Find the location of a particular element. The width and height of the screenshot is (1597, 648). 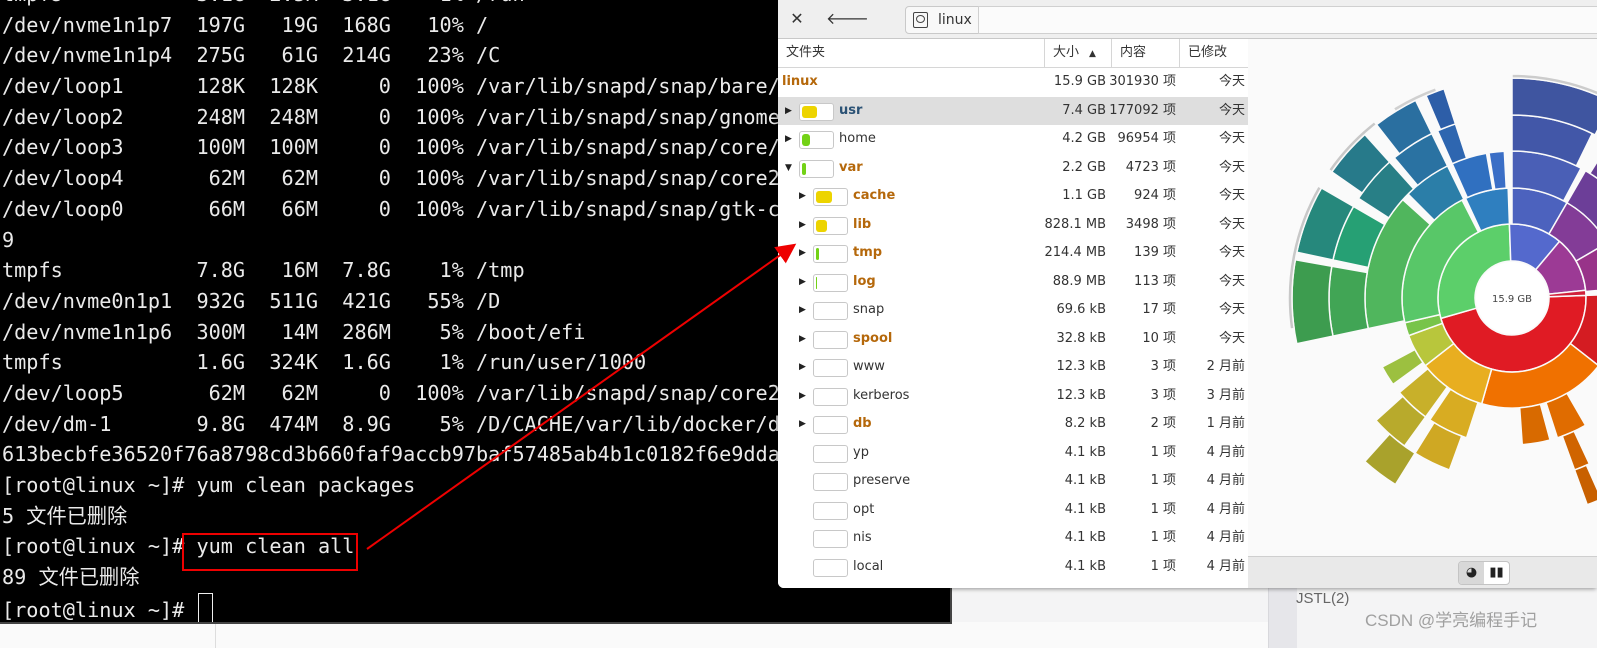

column-folder: 文件夹 is located at coordinates (911, 53).